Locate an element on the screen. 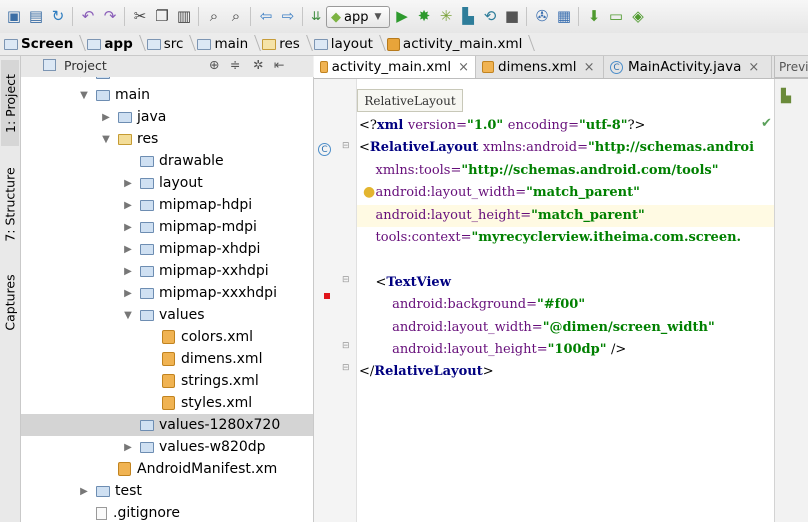  open-icon: ▣ is located at coordinates (14, 16).